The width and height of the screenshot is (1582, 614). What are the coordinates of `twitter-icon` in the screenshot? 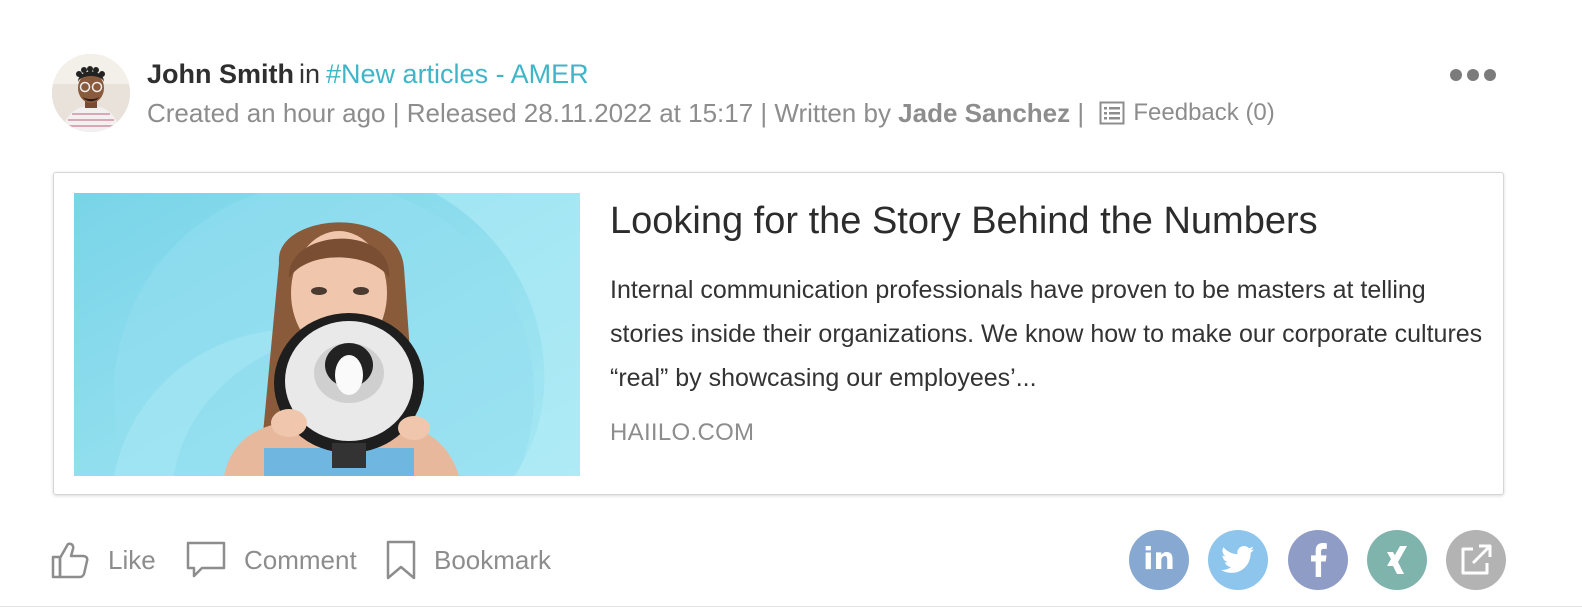 It's located at (1238, 559).